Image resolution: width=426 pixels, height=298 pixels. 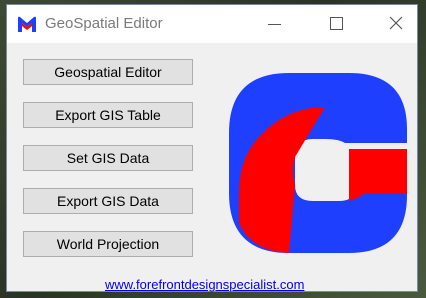 I want to click on minimize-button, so click(x=274, y=24).